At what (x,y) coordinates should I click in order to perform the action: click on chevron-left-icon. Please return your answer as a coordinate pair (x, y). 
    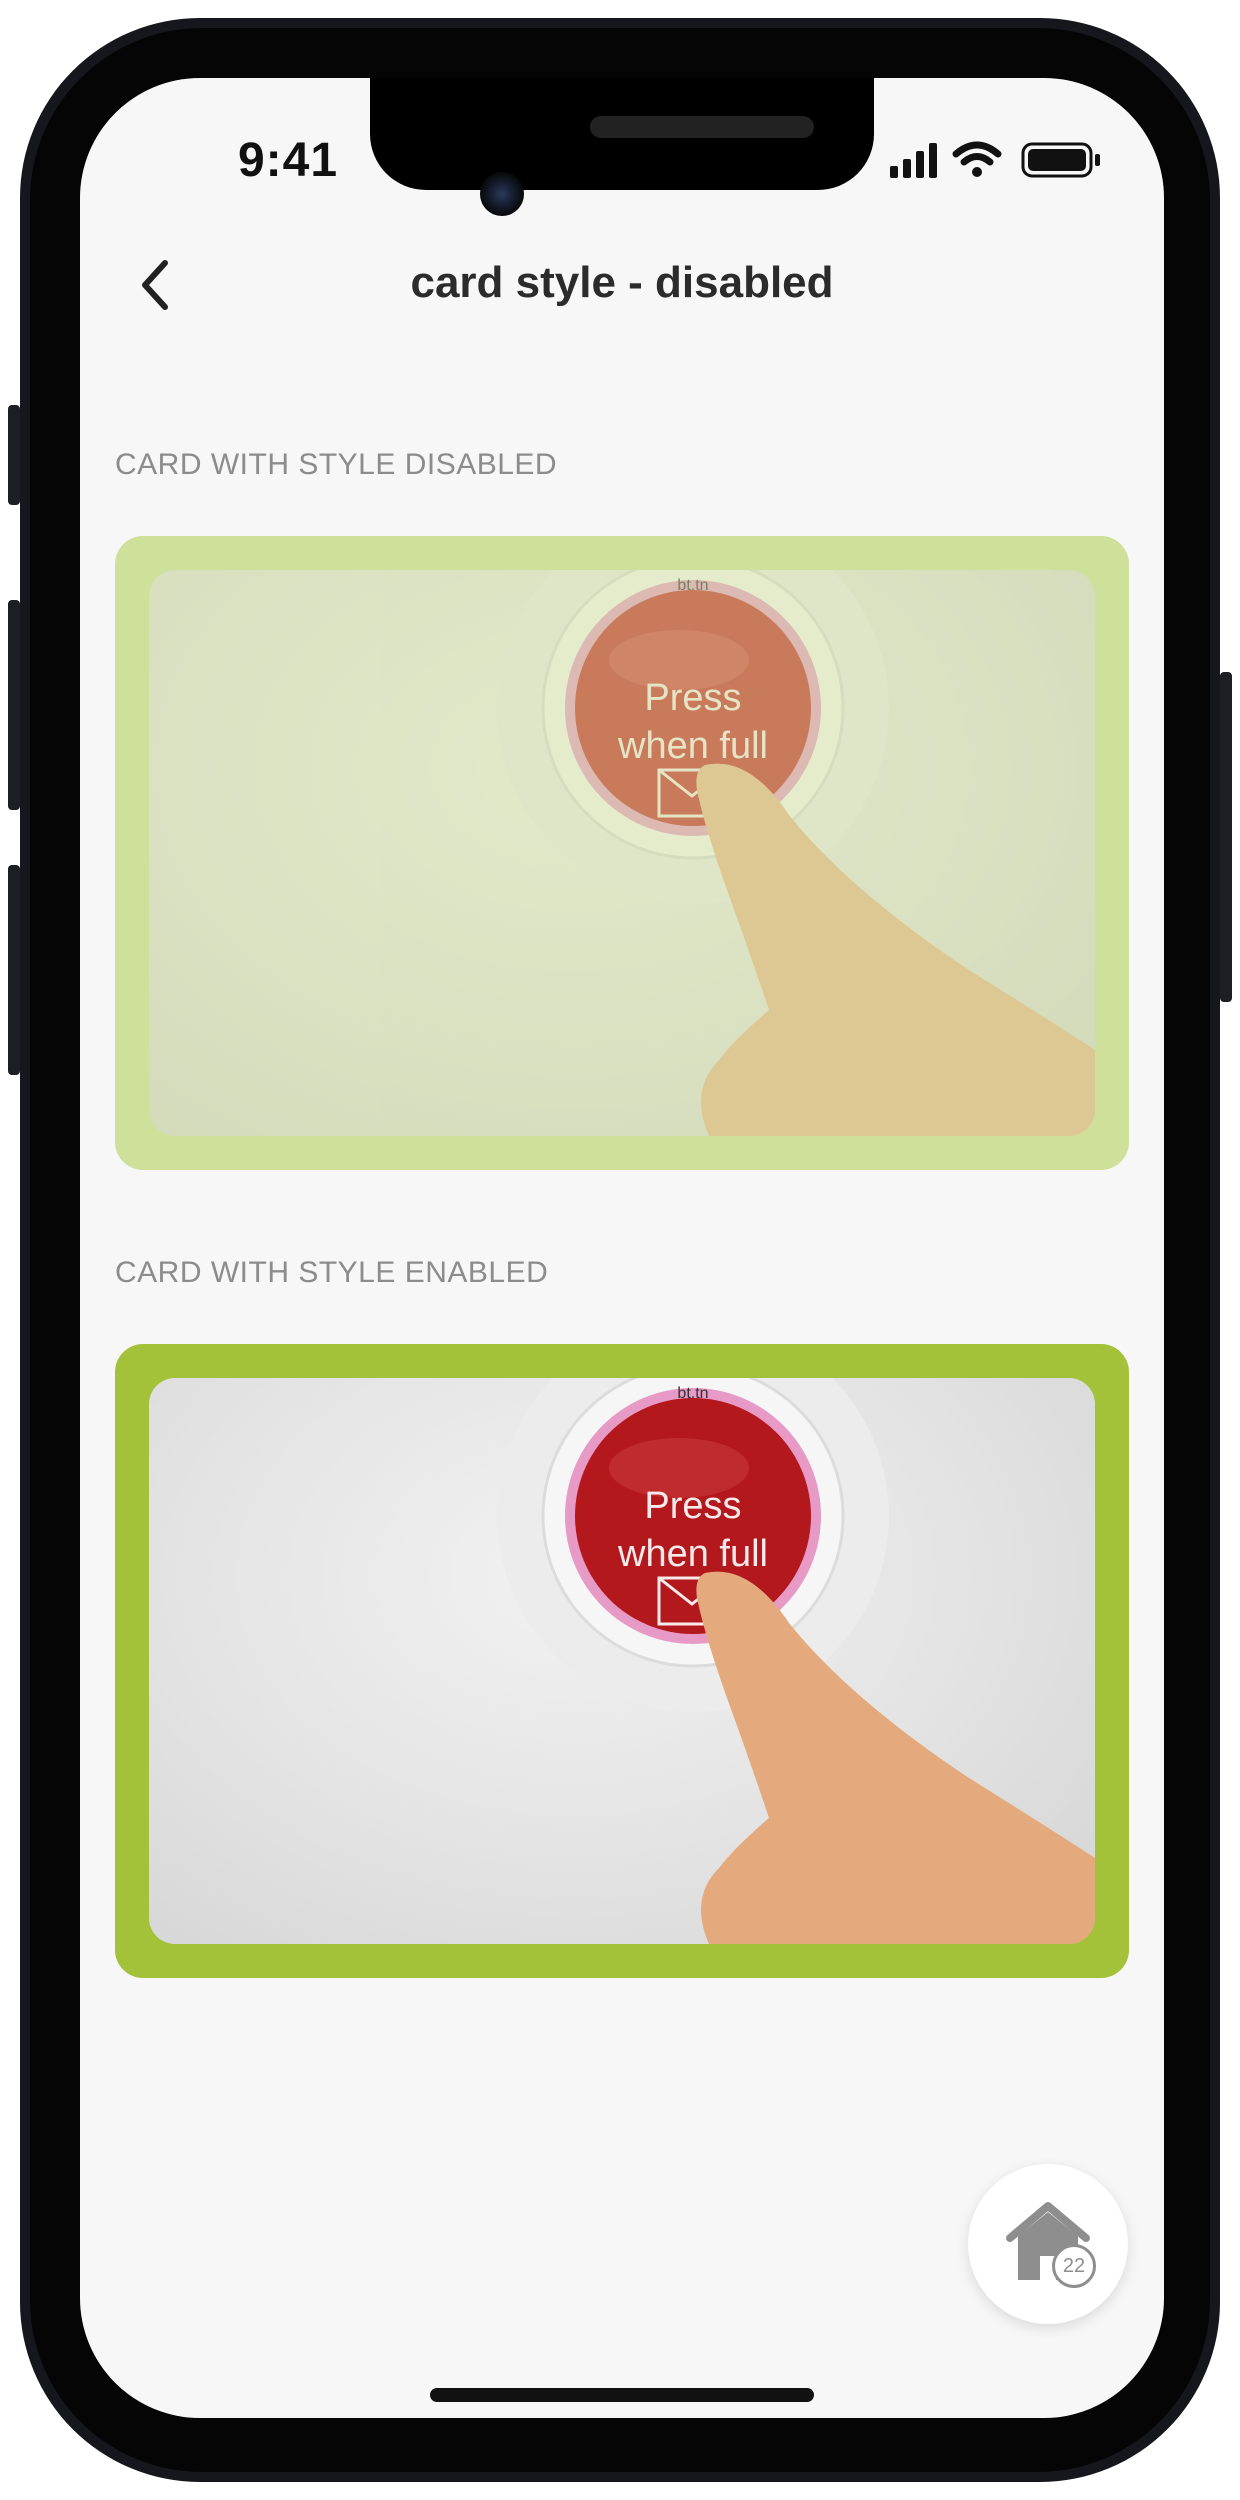
    Looking at the image, I should click on (155, 285).